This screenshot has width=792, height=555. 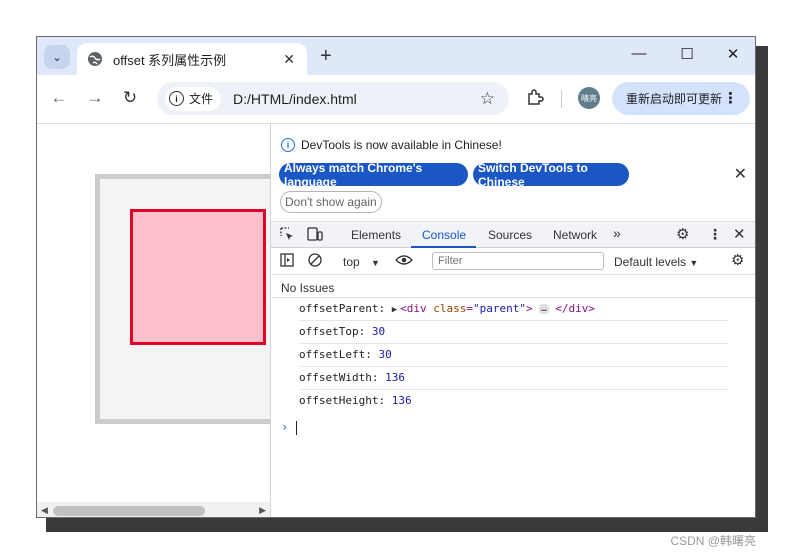 What do you see at coordinates (561, 99) in the screenshot?
I see `toolbar-divider` at bounding box center [561, 99].